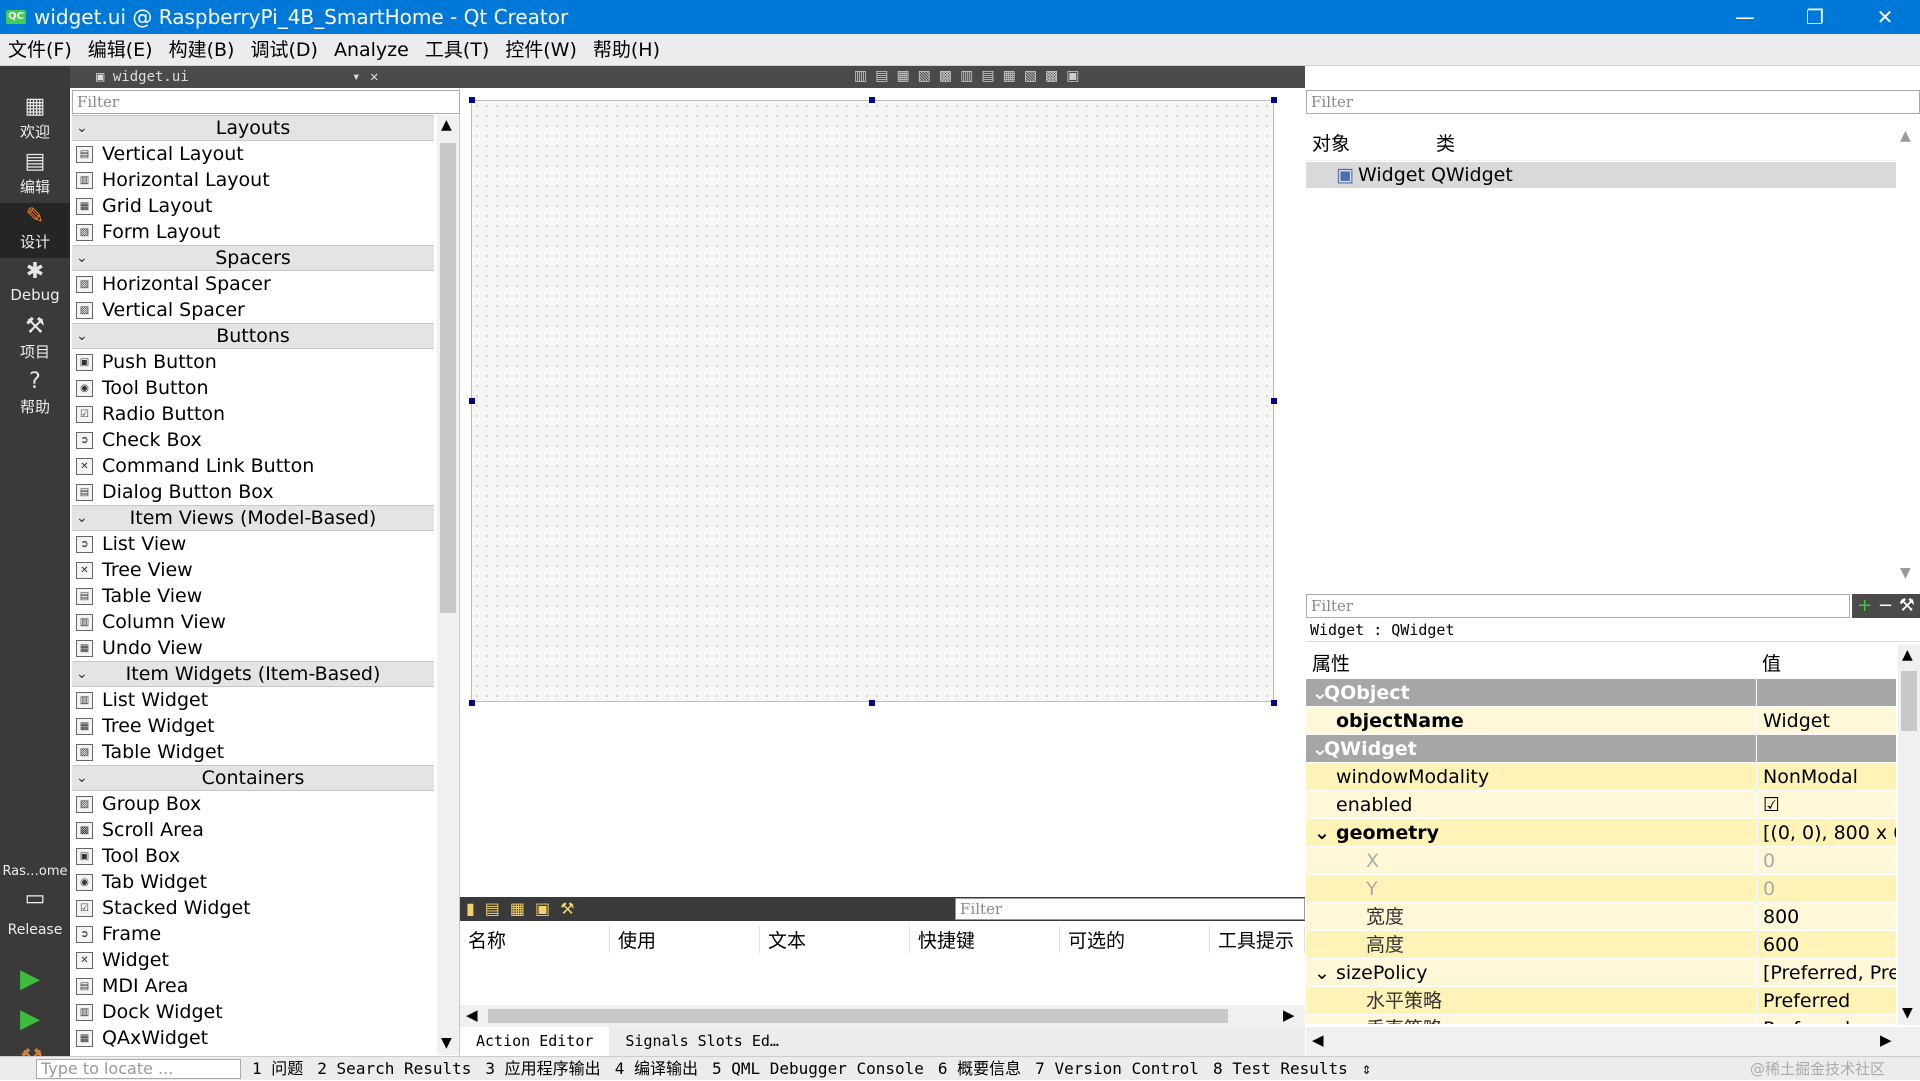 The height and width of the screenshot is (1081, 1920). I want to click on widget-item: ▥ List Widget, so click(253, 700).